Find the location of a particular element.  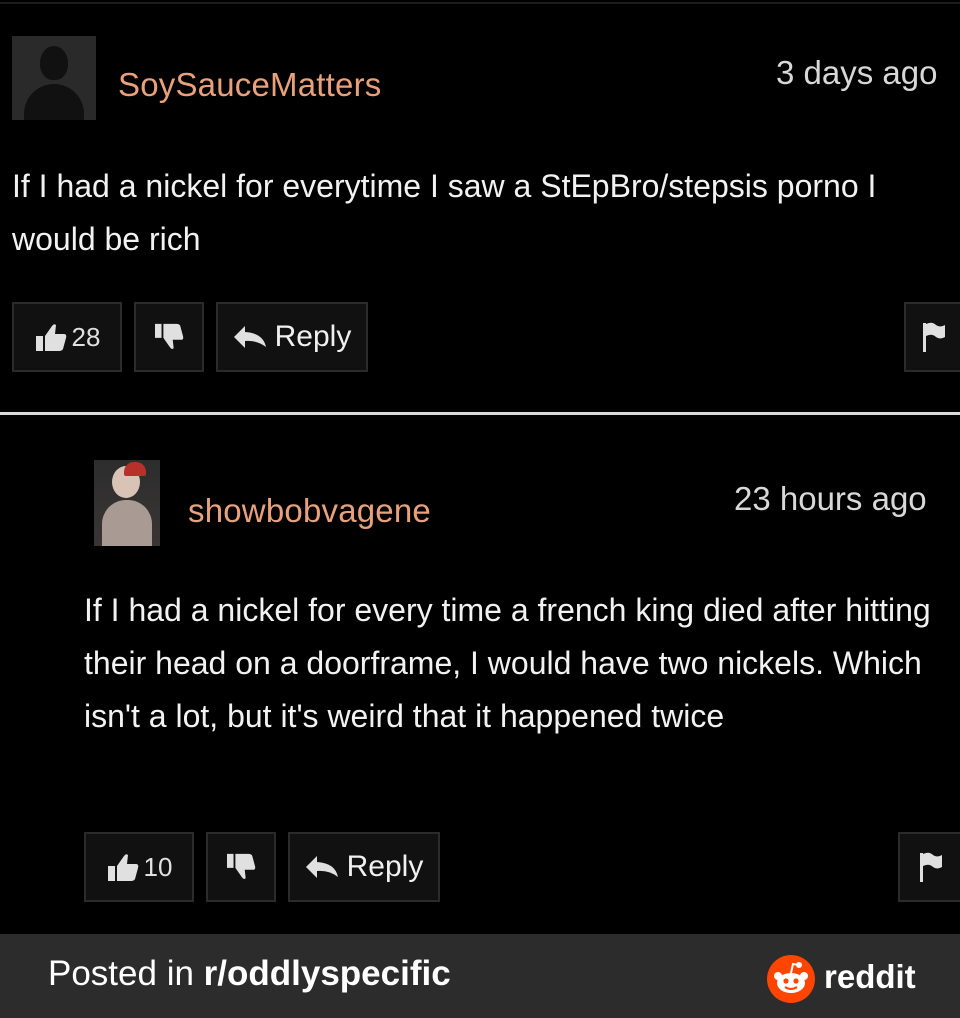

upvote-count: 10 is located at coordinates (158, 866).